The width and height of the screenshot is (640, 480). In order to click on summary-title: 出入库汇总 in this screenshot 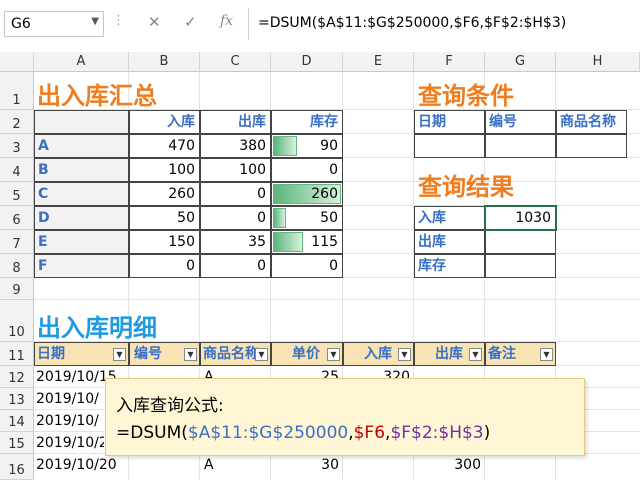, I will do `click(97, 96)`.